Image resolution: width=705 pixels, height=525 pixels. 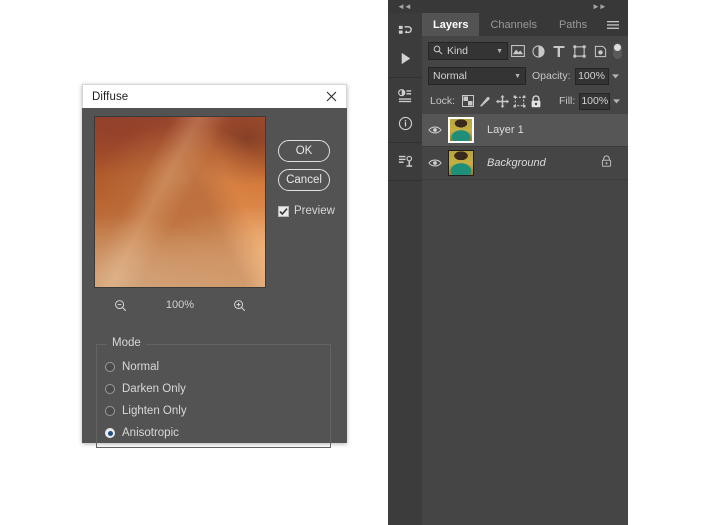 I want to click on blend-mode-row: Normal ▼ Opacity: 100%, so click(x=525, y=76).